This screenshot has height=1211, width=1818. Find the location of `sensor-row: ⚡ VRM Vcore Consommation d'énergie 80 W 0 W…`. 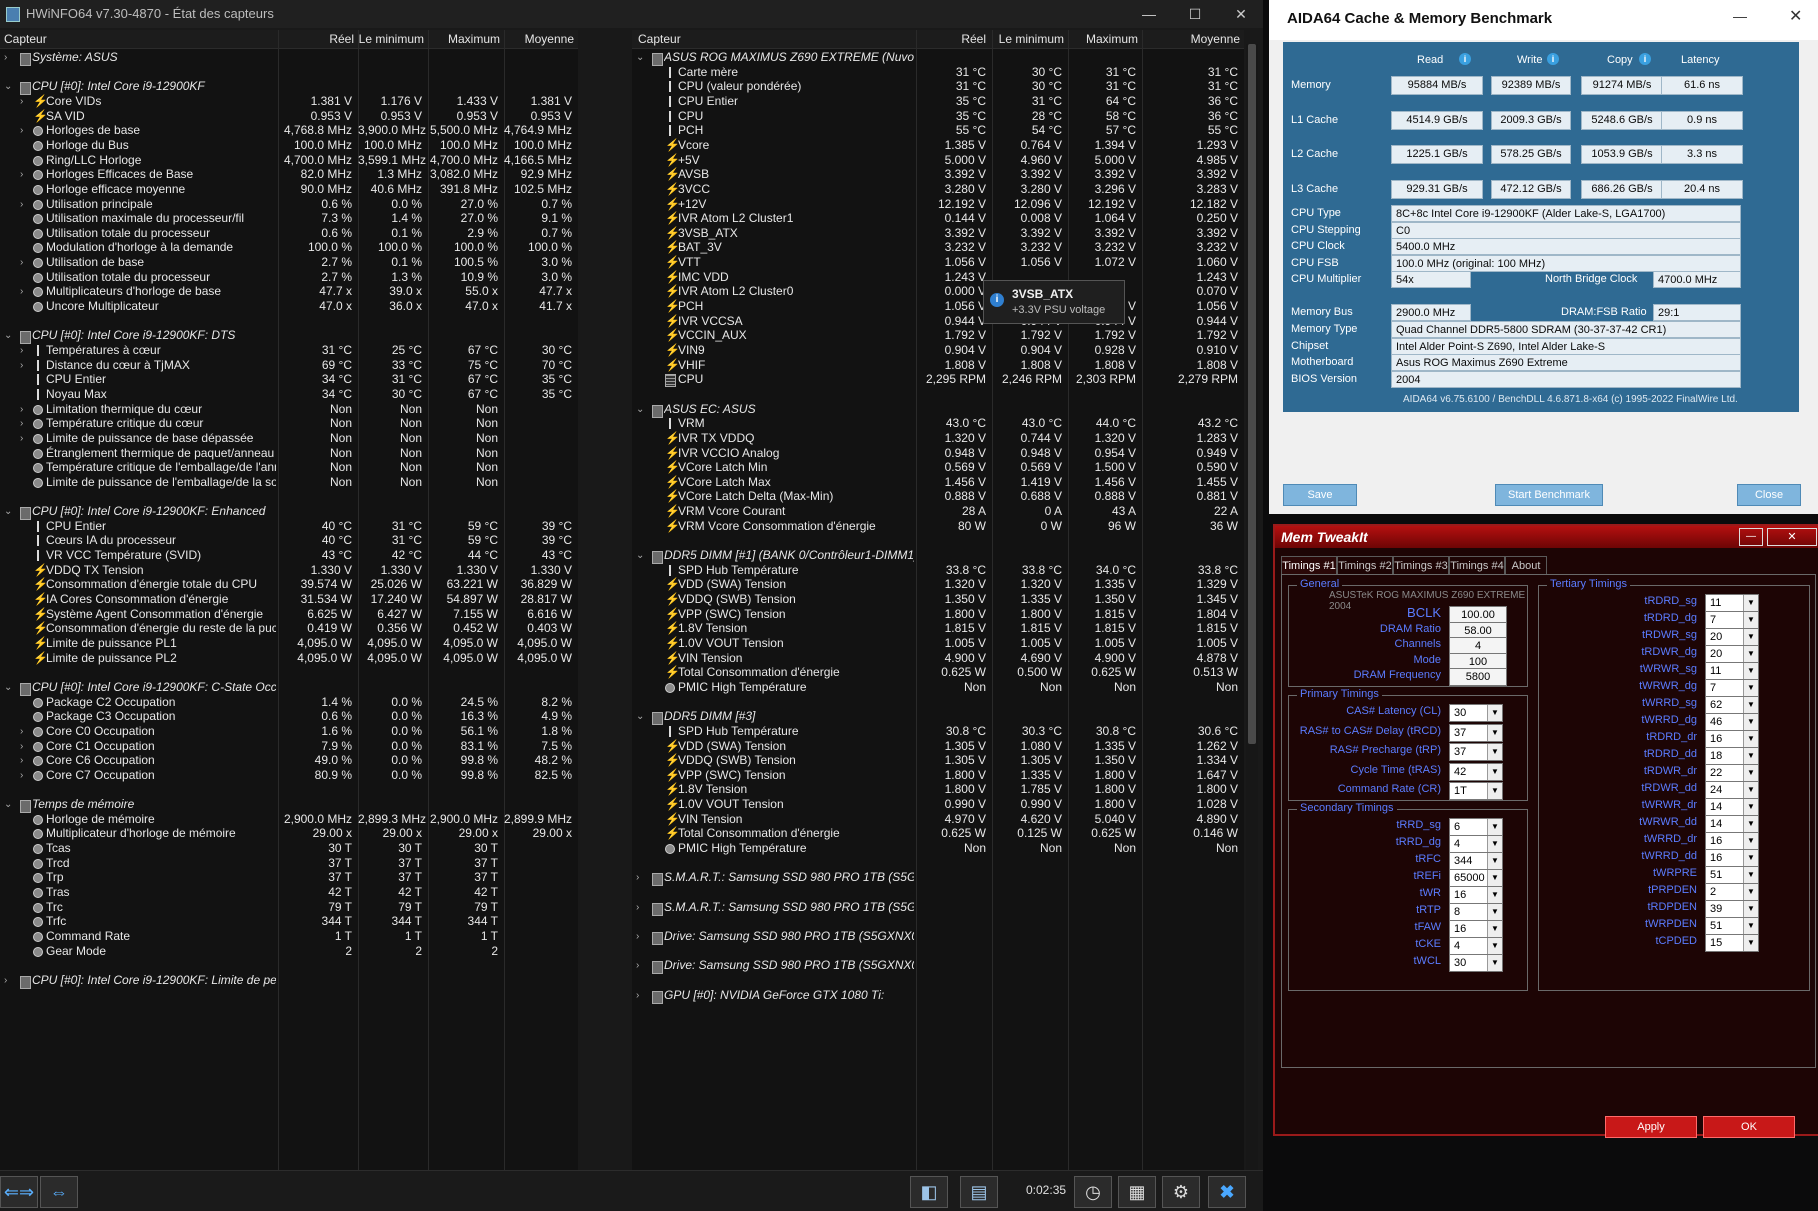

sensor-row: ⚡ VRM Vcore Consommation d'énergie 80 W 0 W… is located at coordinates (938, 526).